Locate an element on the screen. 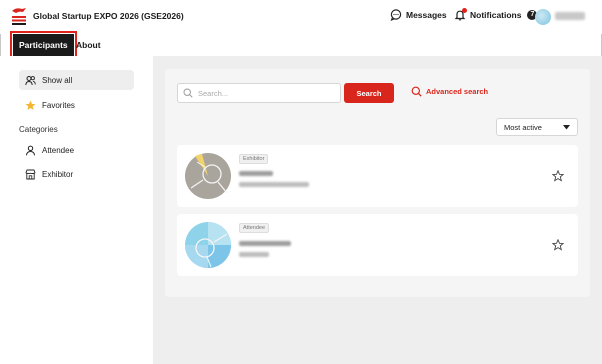  sidebar-item-exhibitor: Exhibitor is located at coordinates (76, 174).